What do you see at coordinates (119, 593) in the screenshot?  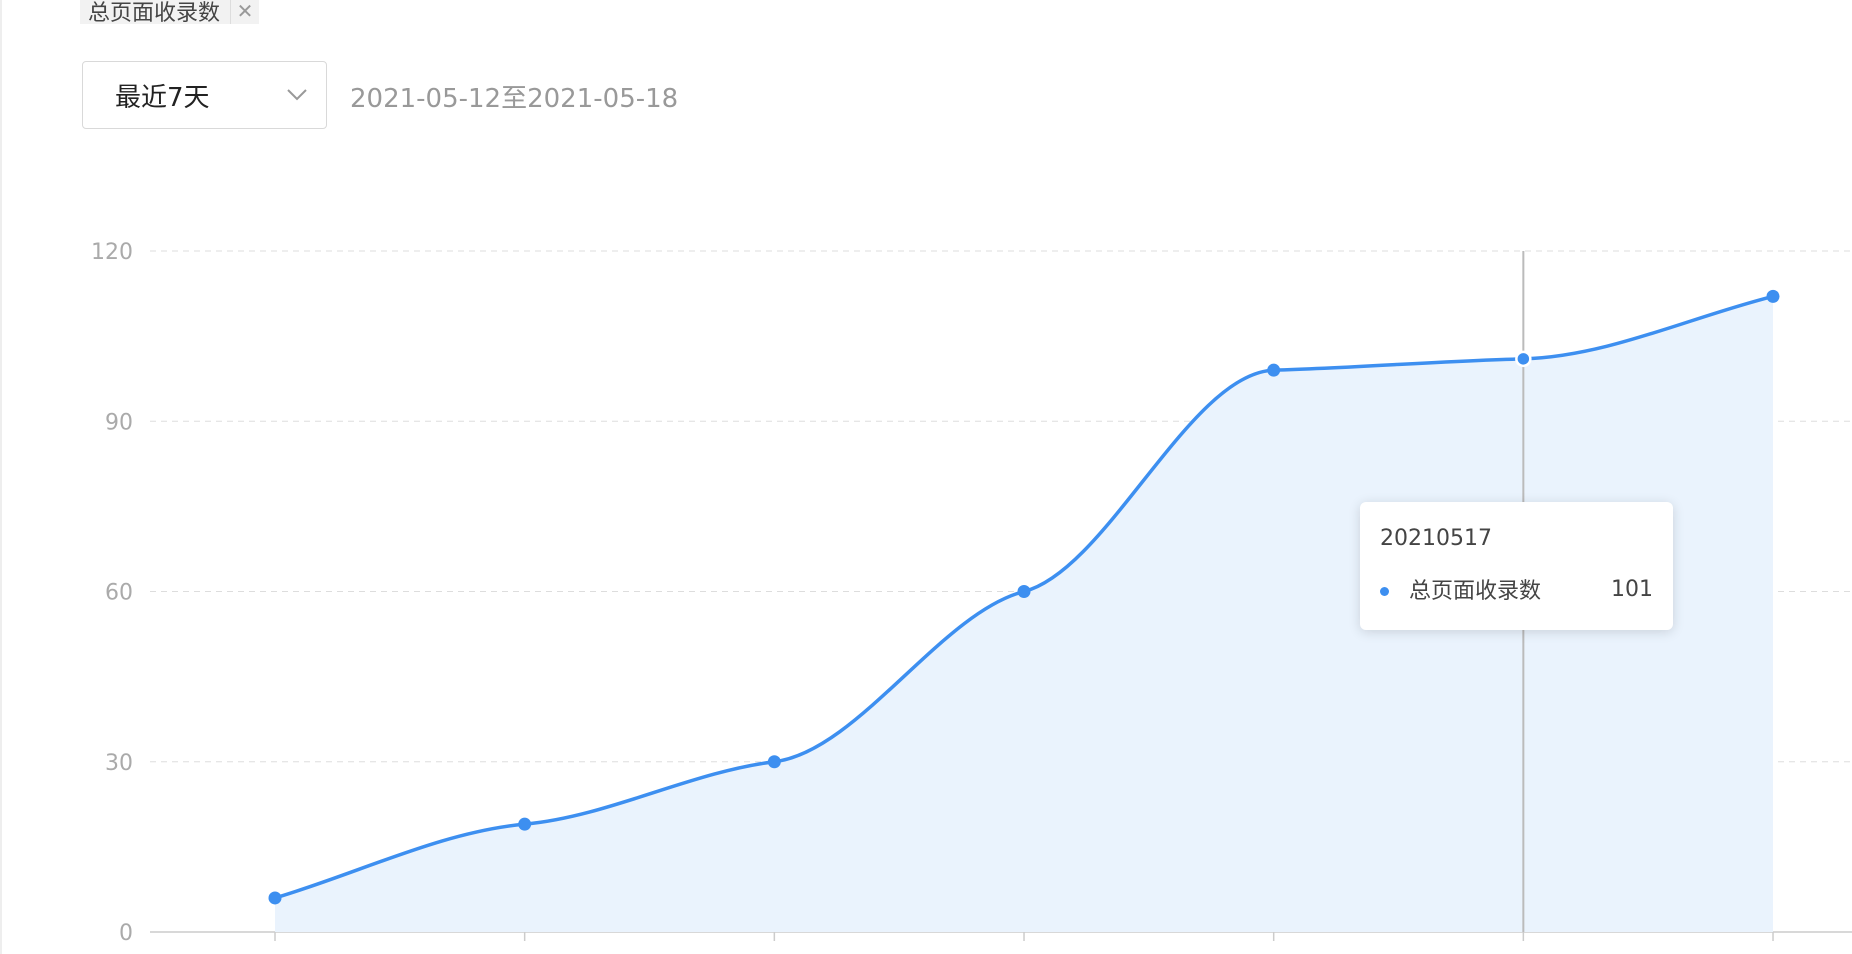 I see `y-tick-label: 60` at bounding box center [119, 593].